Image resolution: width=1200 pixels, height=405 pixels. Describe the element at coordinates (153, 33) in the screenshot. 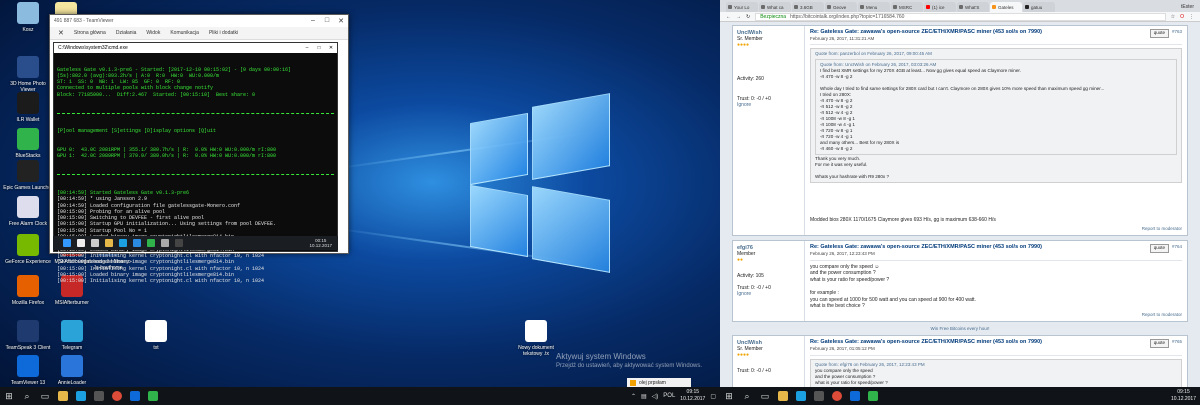

I see `toolbar-view: Widok` at that location.